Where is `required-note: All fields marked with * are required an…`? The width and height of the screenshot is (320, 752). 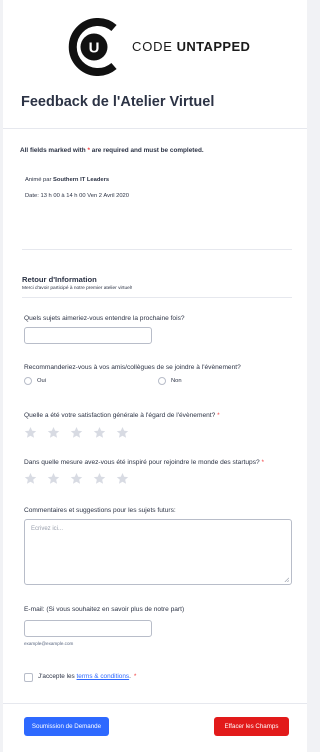 required-note: All fields marked with * are required an… is located at coordinates (112, 150).